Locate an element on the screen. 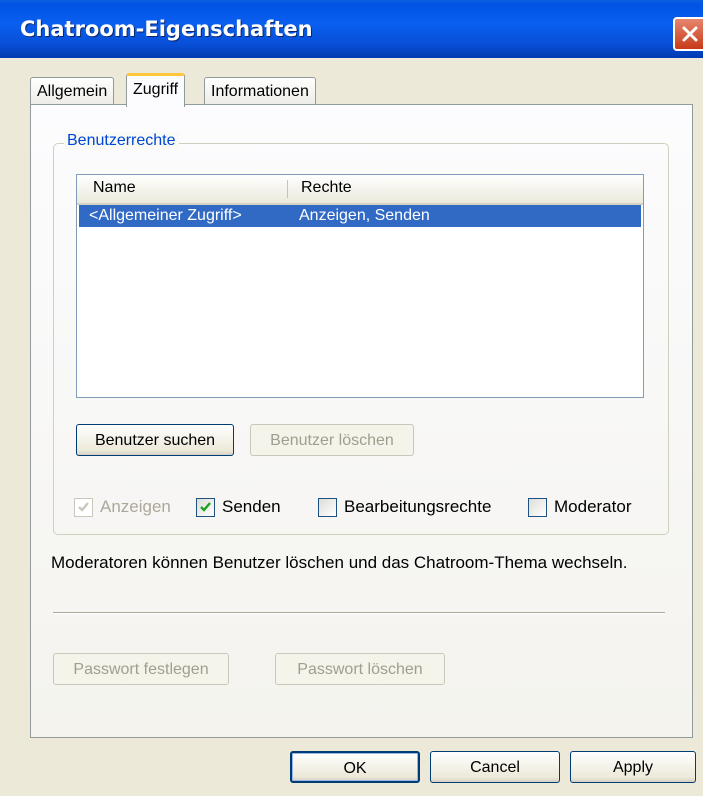 The height and width of the screenshot is (796, 703). find-user-button: Benutzer suchen is located at coordinates (155, 440).